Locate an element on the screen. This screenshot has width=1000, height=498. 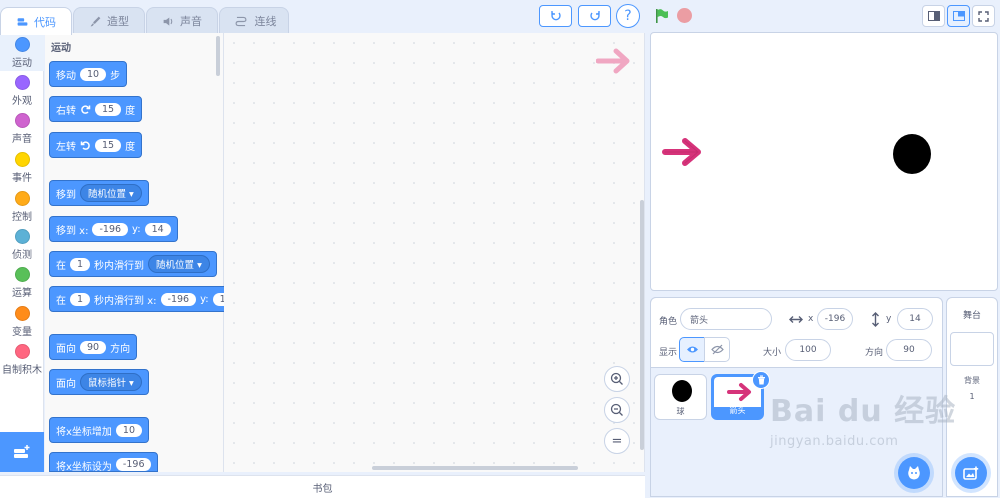
block-change-x: 将x坐标增加 10 is located at coordinates (99, 430).